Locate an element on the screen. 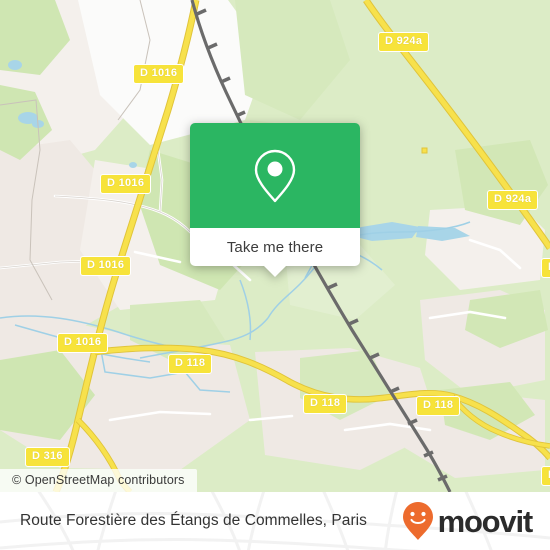 The width and height of the screenshot is (550, 550). road-shield-d118-3: D 118 is located at coordinates (438, 406).